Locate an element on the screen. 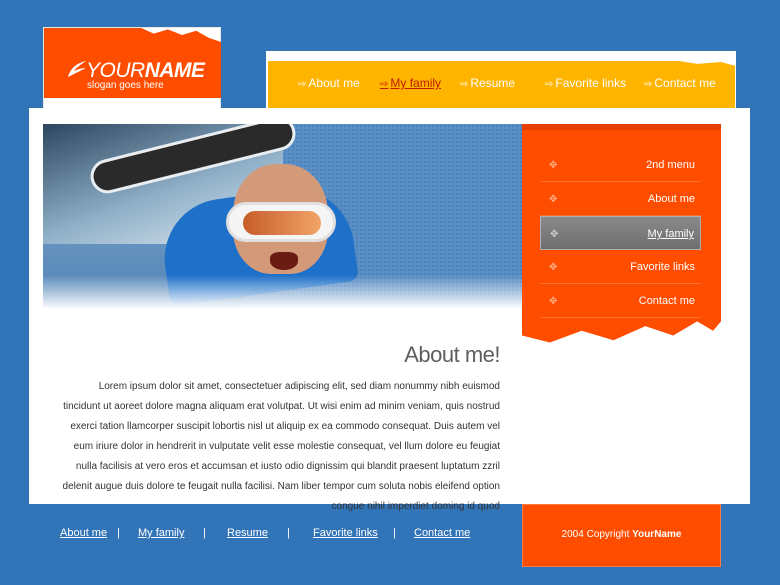  top-nav-favorite-links: ⇨ Favorite links is located at coordinates (585, 83).